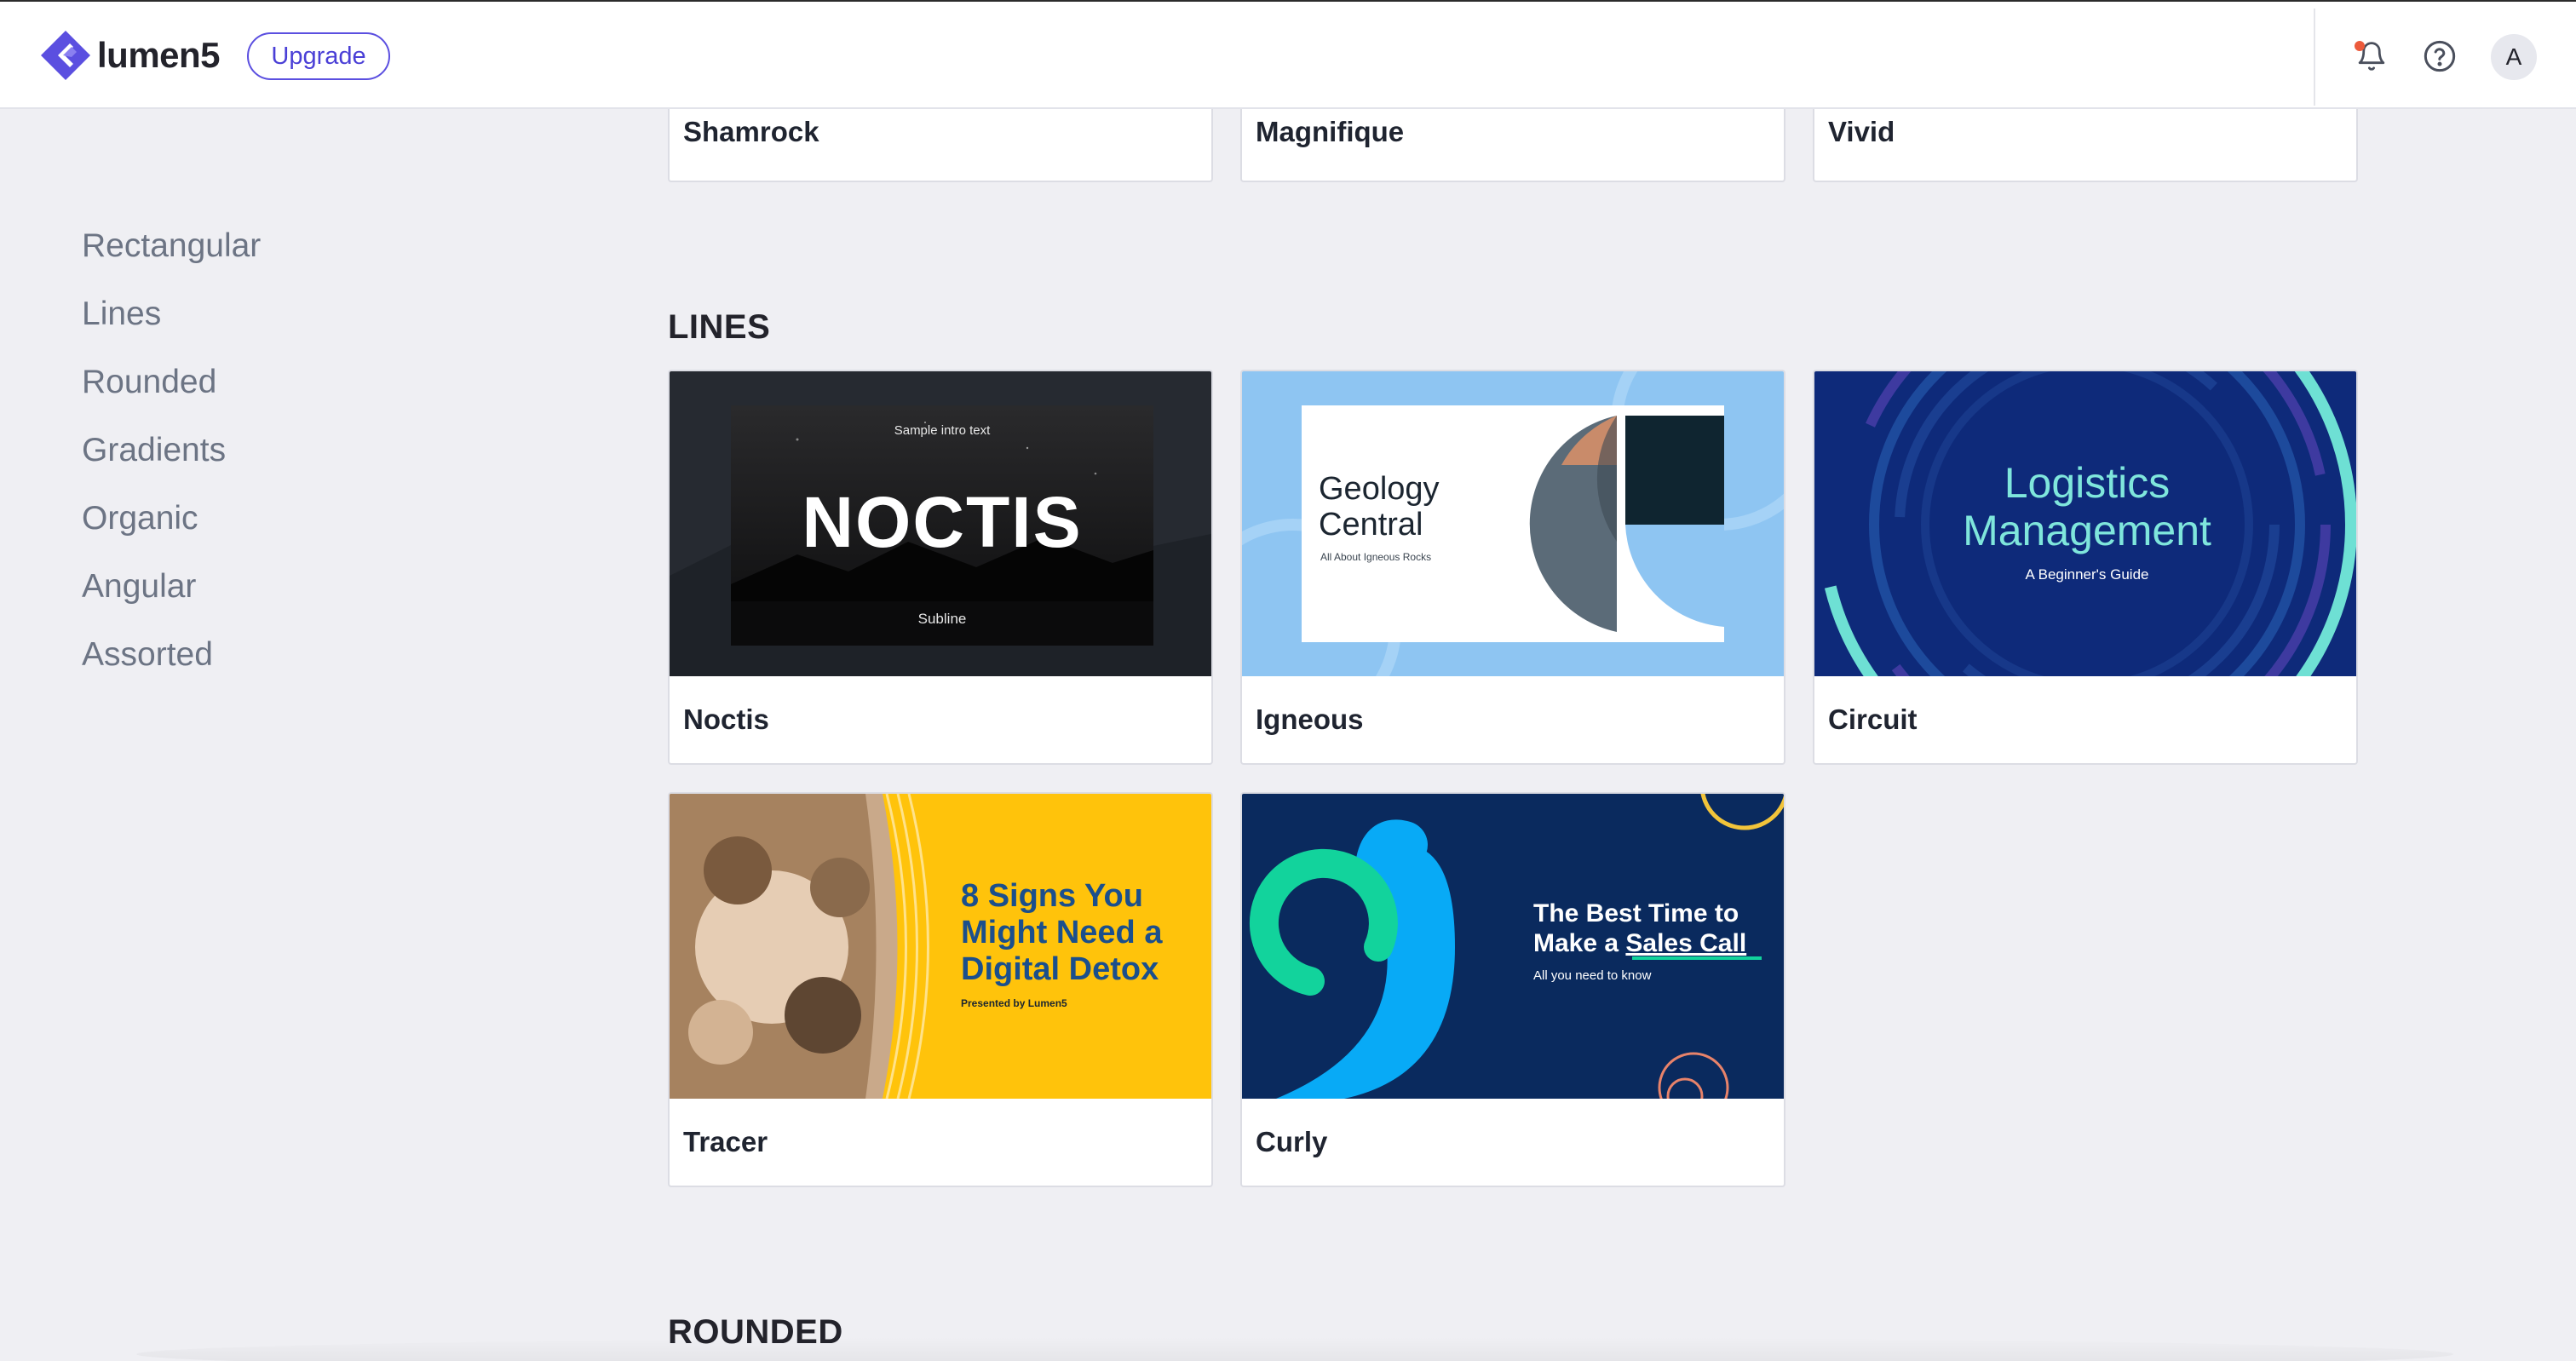  What do you see at coordinates (2086, 145) in the screenshot?
I see `template-card-vivid: Vivid` at bounding box center [2086, 145].